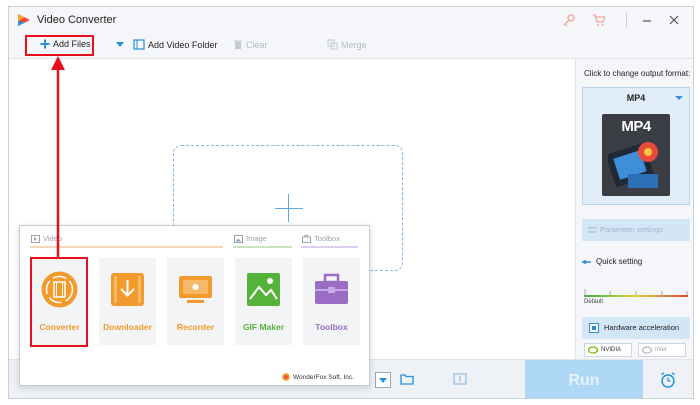 Image resolution: width=700 pixels, height=405 pixels. I want to click on cart-icon, so click(599, 20).